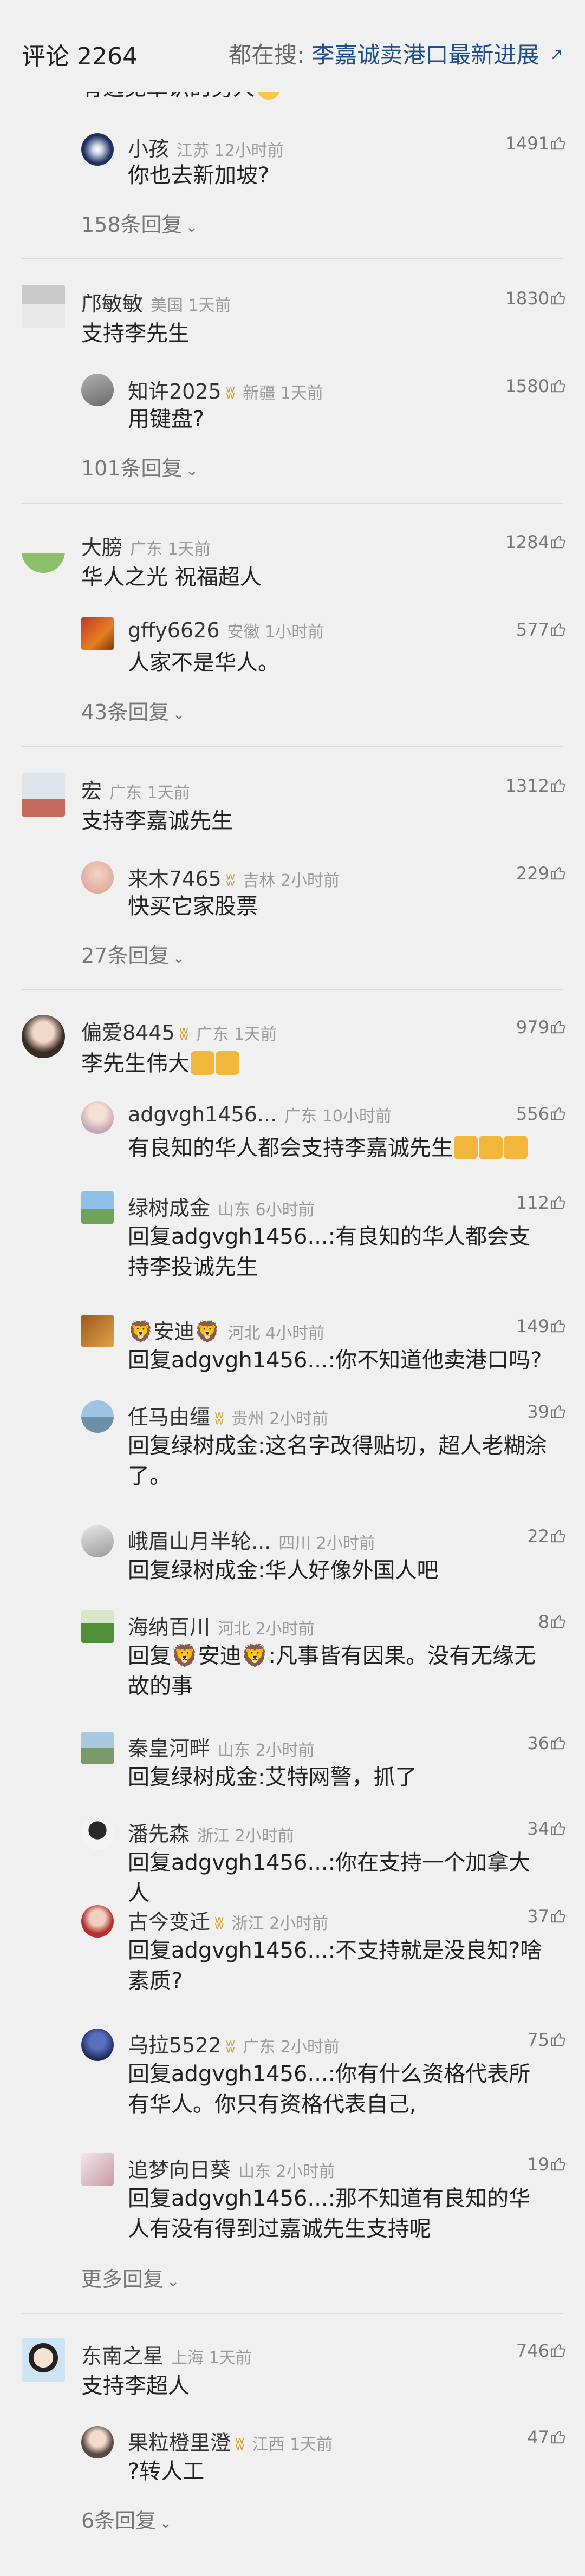 The height and width of the screenshot is (2576, 585). I want to click on comment-author: 东南之星 上海 1天前, so click(166, 2354).